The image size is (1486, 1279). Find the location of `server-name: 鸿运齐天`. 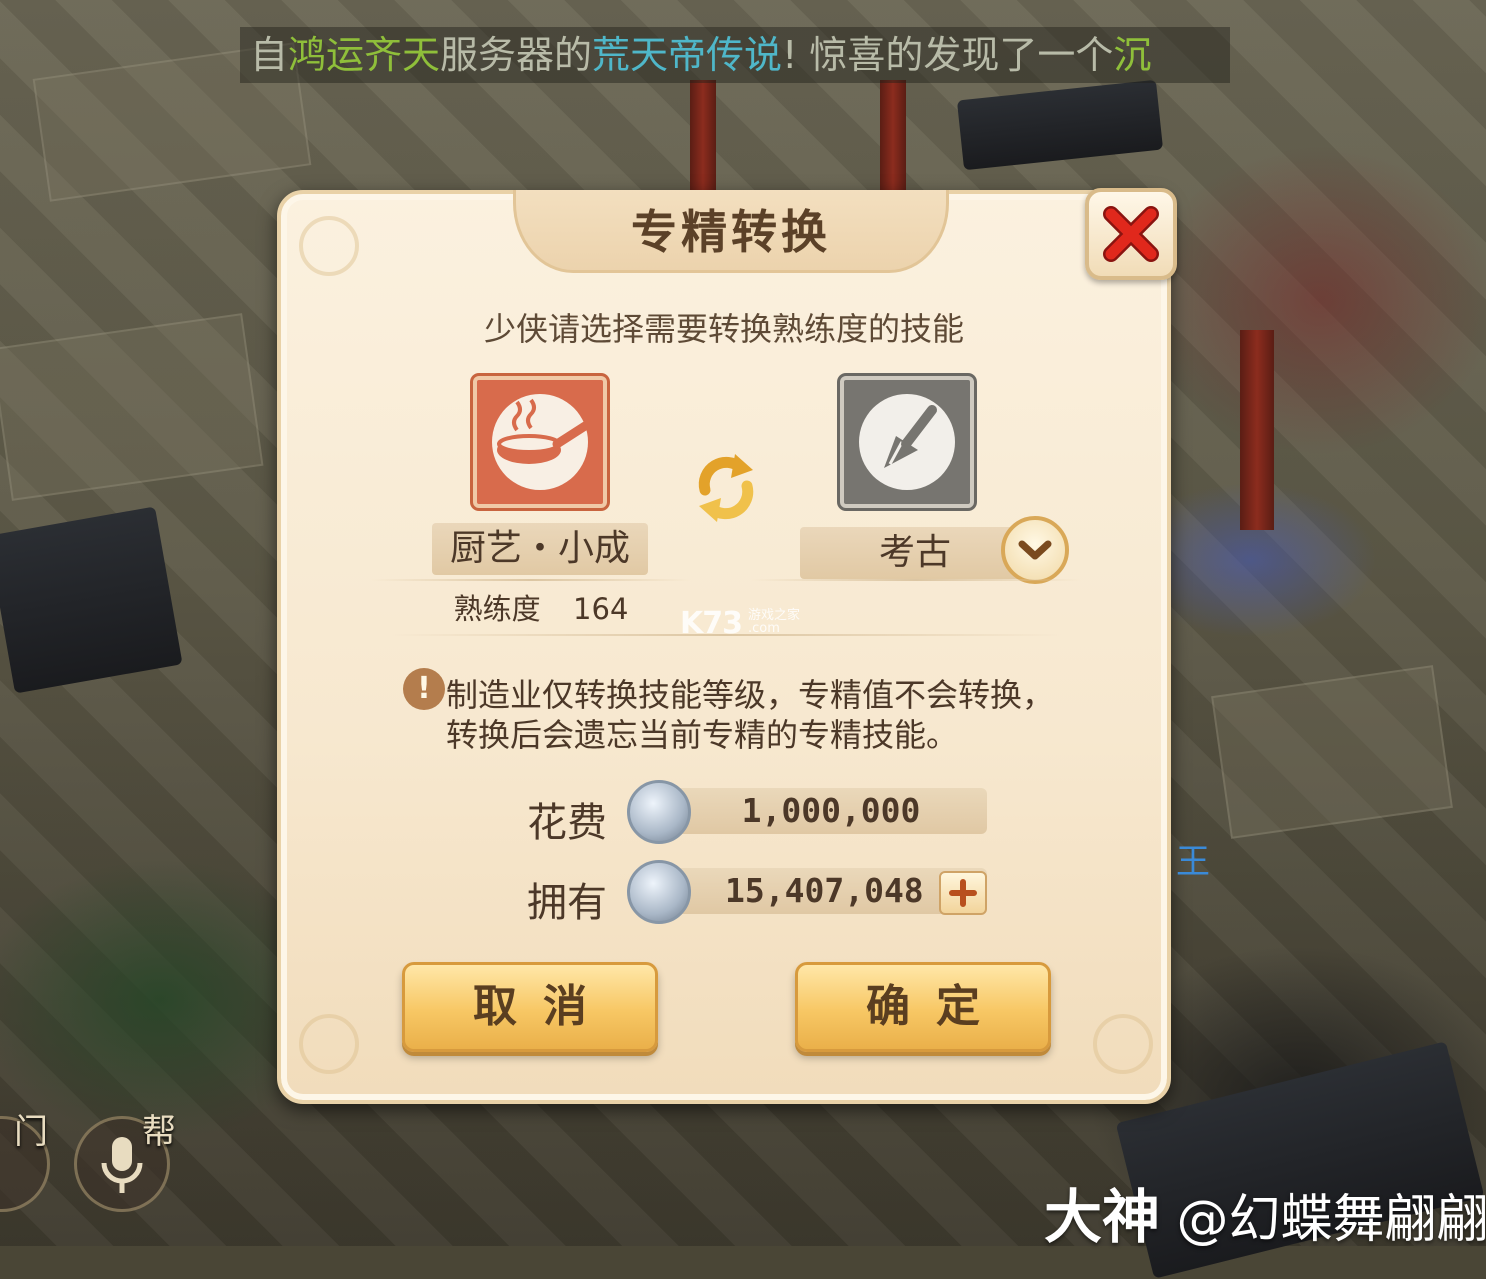

server-name: 鸿运齐天 is located at coordinates (364, 55).